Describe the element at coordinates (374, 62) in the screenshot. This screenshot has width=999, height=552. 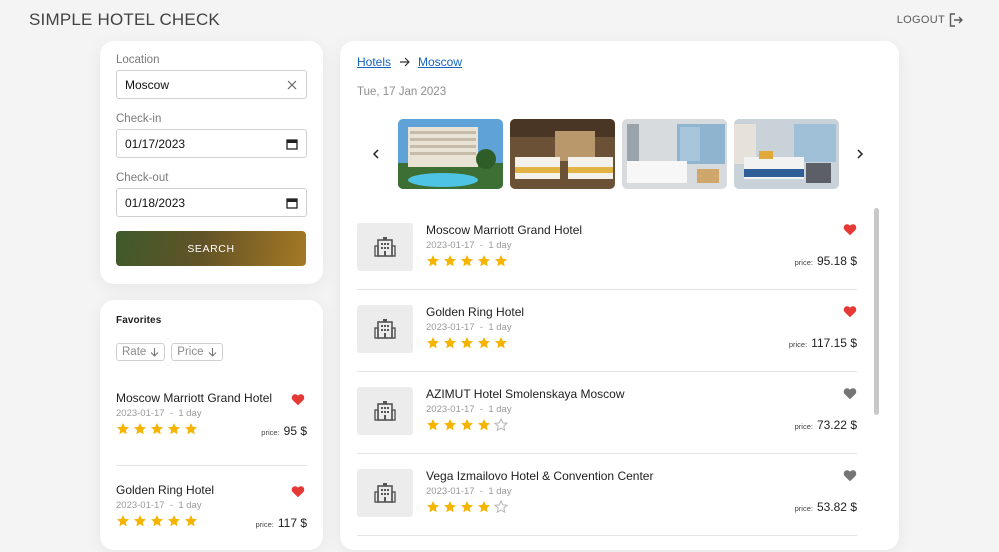
I see `breadcrumb-hotels-link: Hotels` at that location.